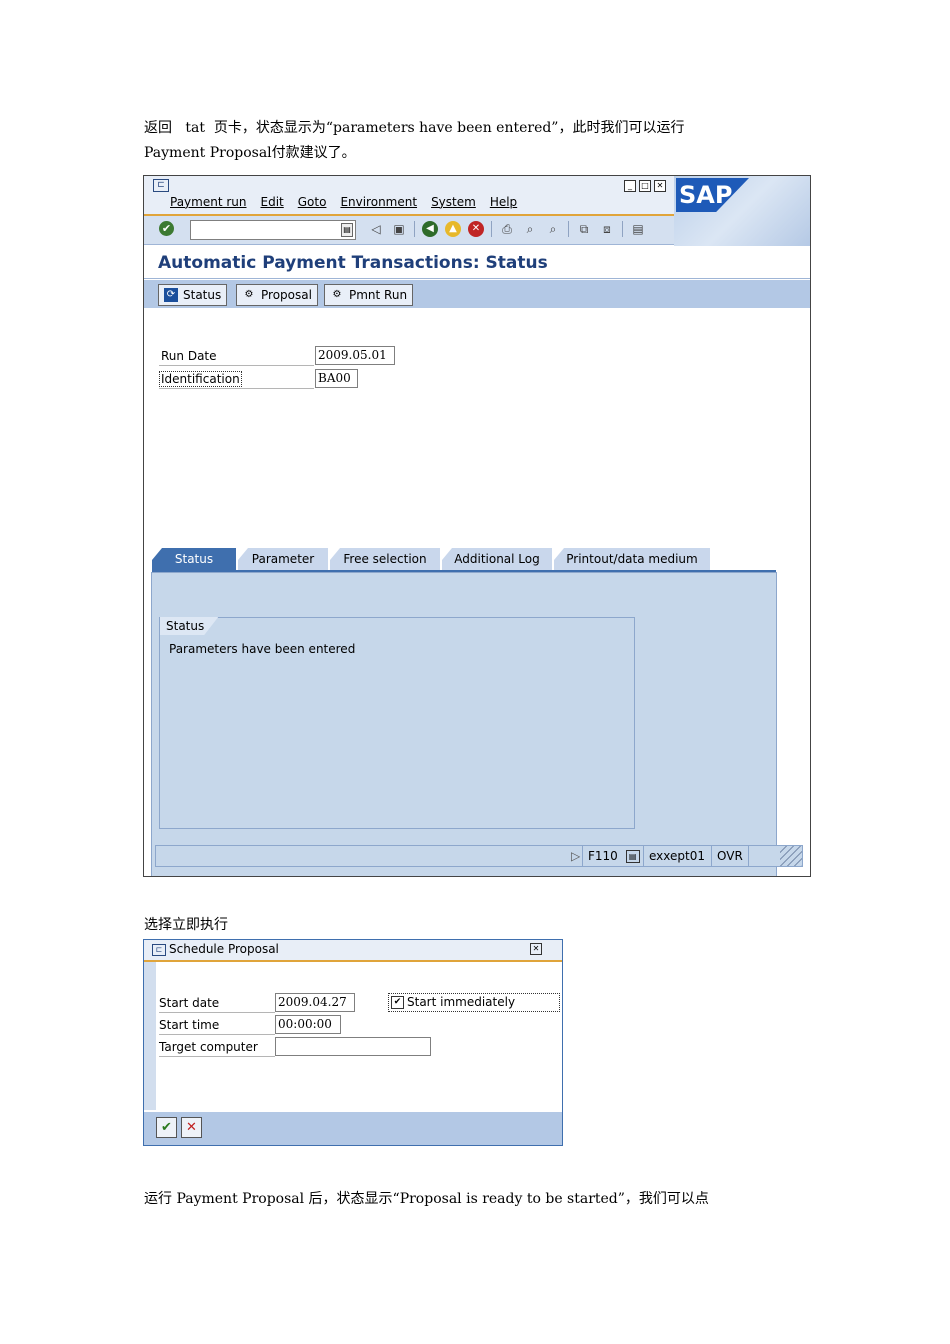 This screenshot has height=1344, width=950. I want to click on identification-label: Identification, so click(200, 379).